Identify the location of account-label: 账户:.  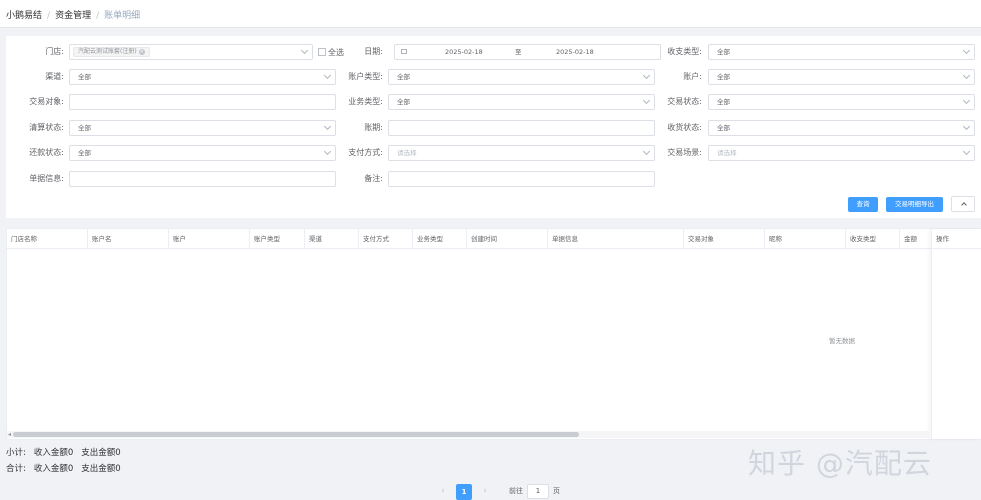
(692, 76).